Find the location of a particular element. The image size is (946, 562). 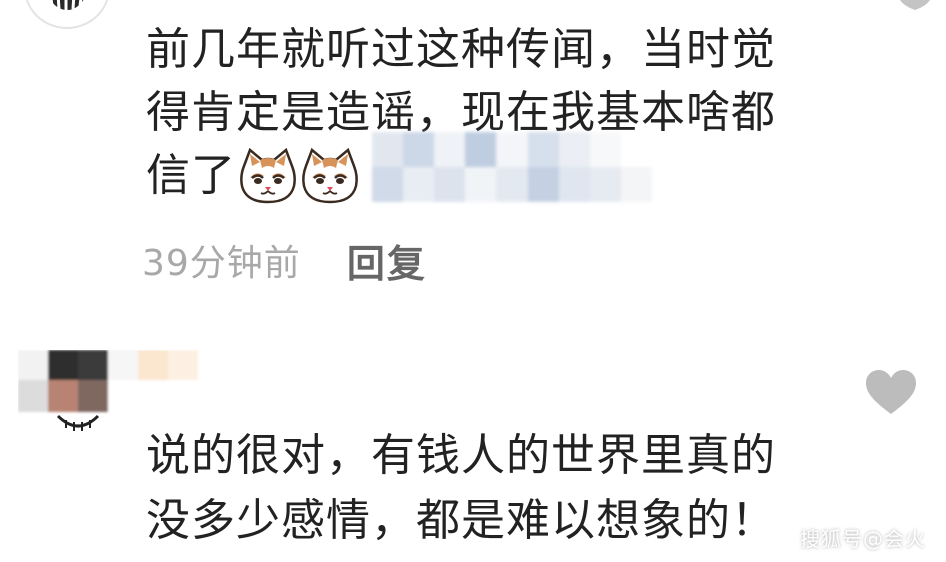

comment-meta: 39分钟前 回复 is located at coordinates (284, 260).